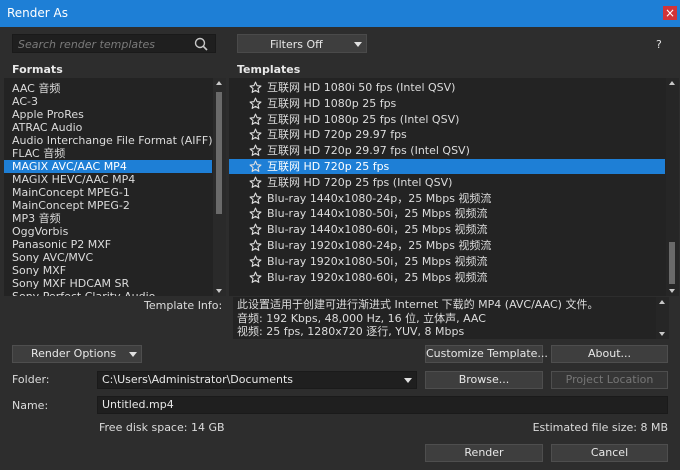 Image resolution: width=680 pixels, height=470 pixels. I want to click on format-item: Audio Interchange File Format (AIFF), so click(108, 140).